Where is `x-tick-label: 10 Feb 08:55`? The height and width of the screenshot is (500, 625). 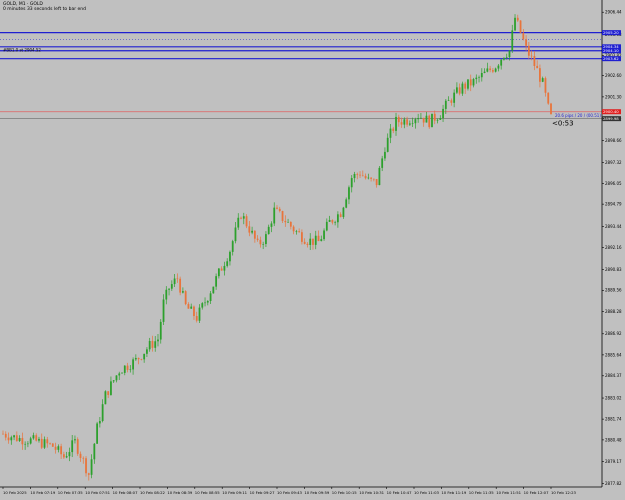 x-tick-label: 10 Feb 08:55 is located at coordinates (207, 492).